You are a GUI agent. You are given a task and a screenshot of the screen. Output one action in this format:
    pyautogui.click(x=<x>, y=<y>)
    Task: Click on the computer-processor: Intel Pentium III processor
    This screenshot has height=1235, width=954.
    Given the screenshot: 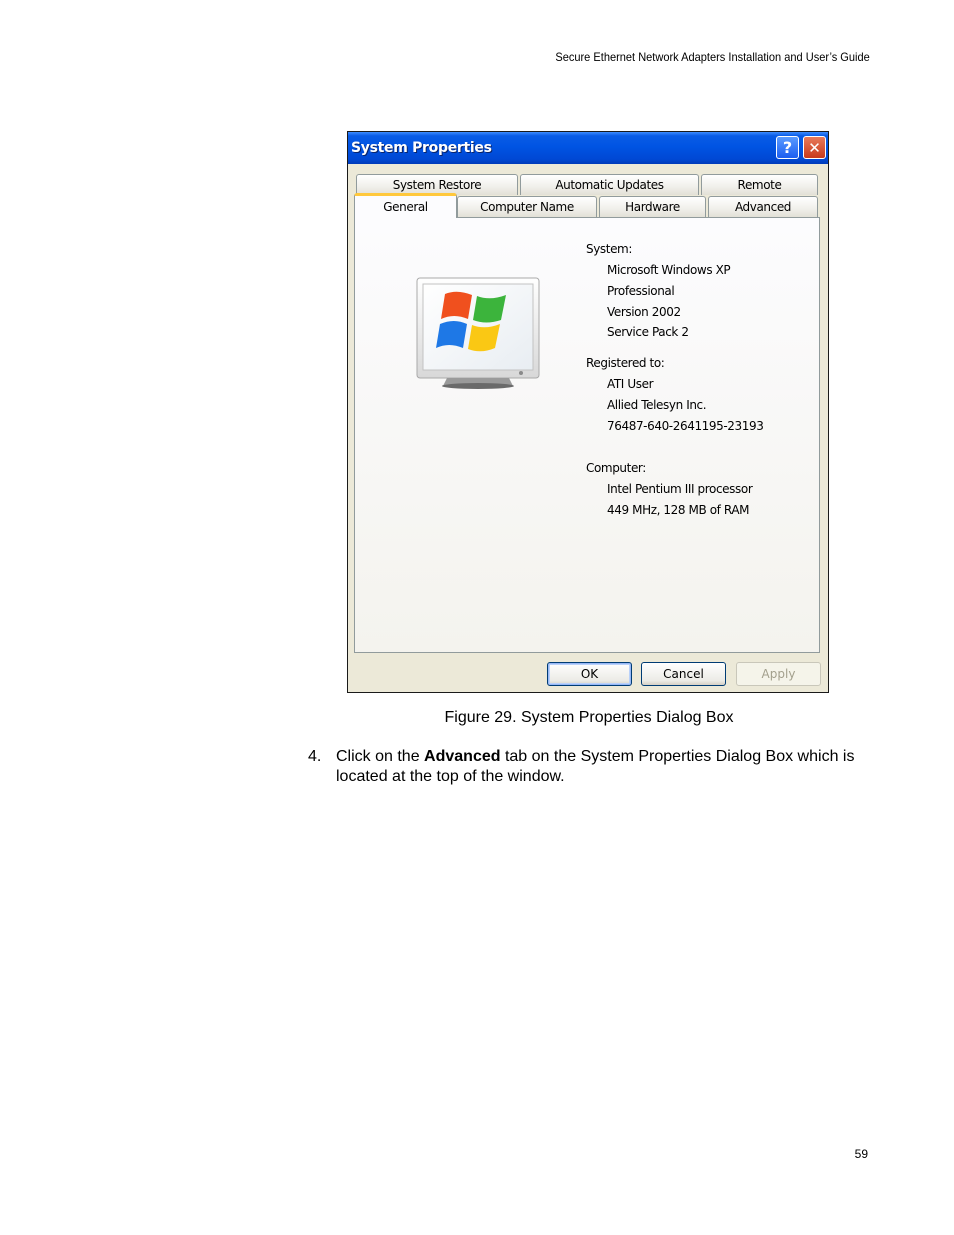 What is the action you would take?
    pyautogui.click(x=680, y=489)
    